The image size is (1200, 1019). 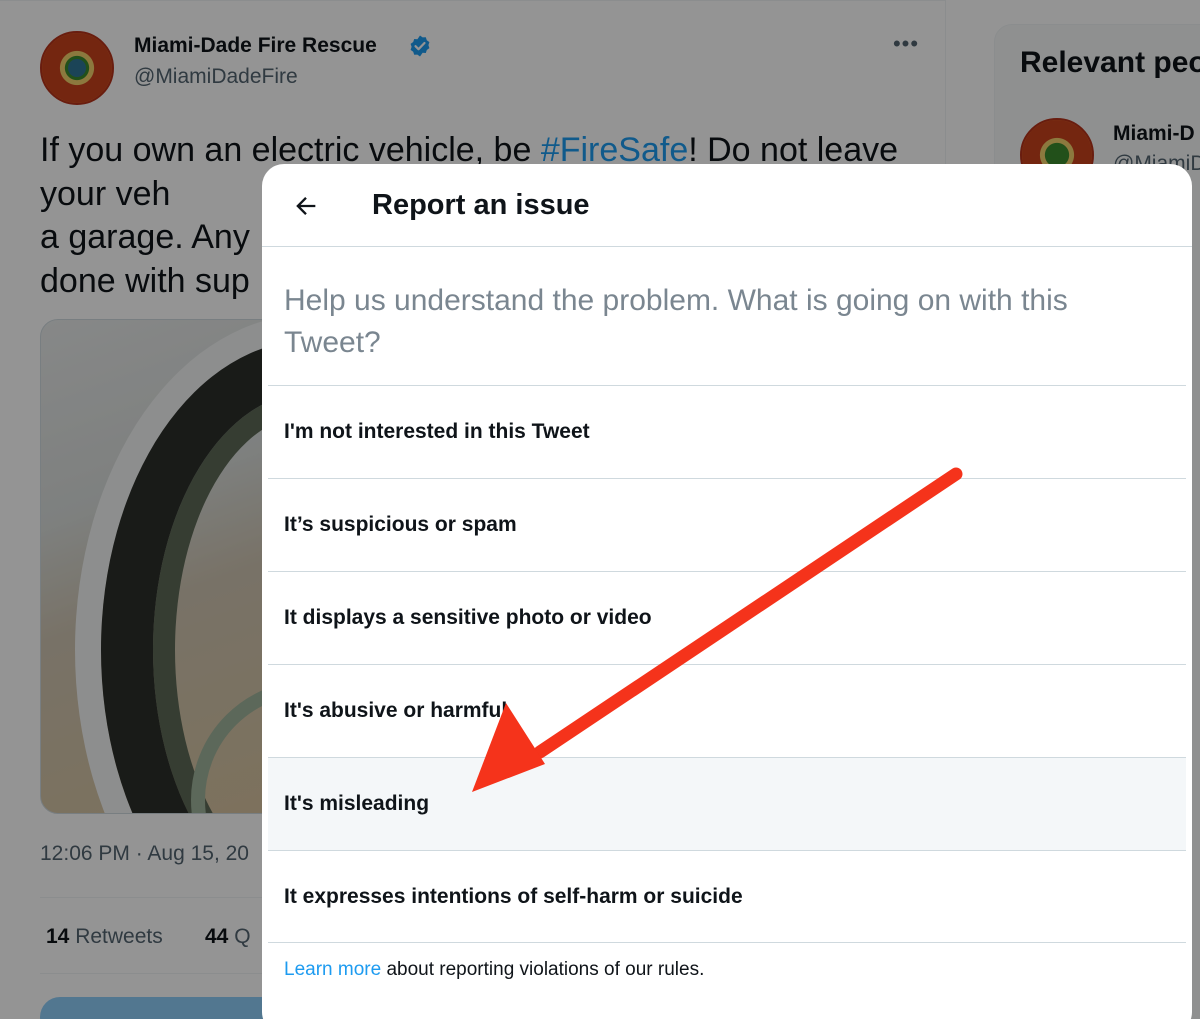 I want to click on option-label: It's abusive or harmful, so click(x=396, y=710).